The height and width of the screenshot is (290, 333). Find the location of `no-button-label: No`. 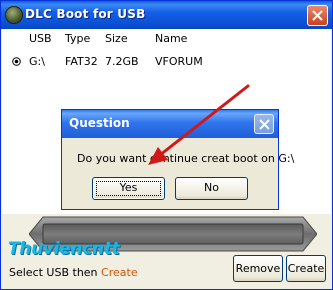

no-button-label: No is located at coordinates (211, 187).